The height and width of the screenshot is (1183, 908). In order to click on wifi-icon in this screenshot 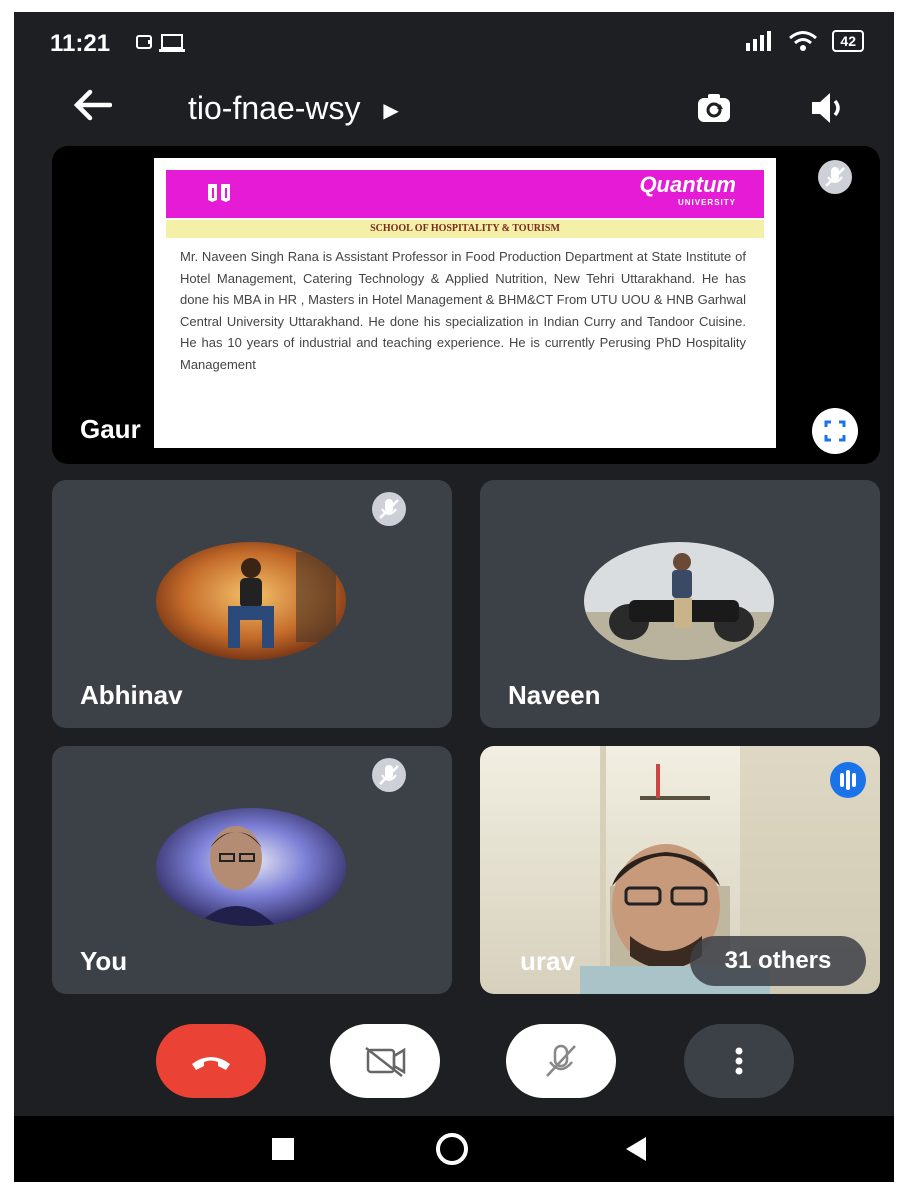, I will do `click(803, 41)`.